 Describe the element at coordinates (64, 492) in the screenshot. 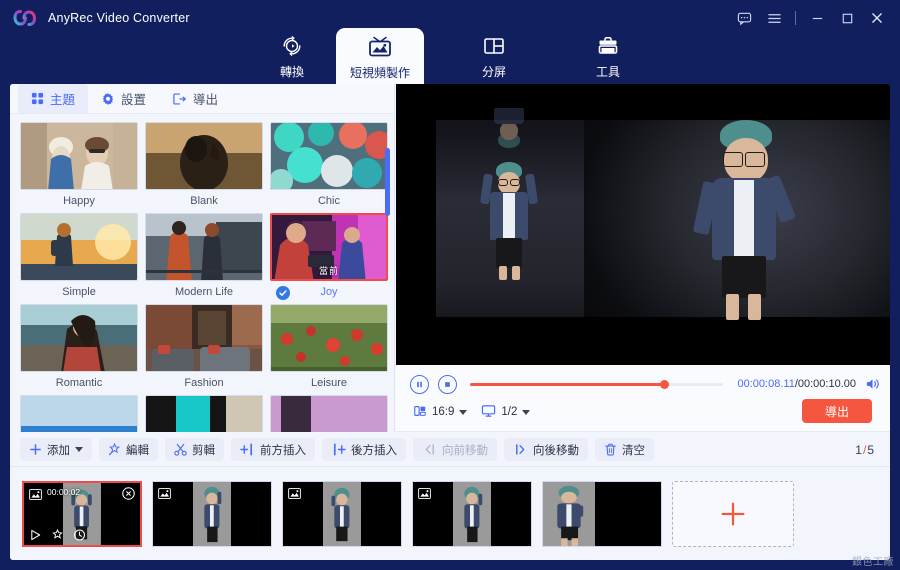

I see `clip-duration: 00:00:02` at that location.